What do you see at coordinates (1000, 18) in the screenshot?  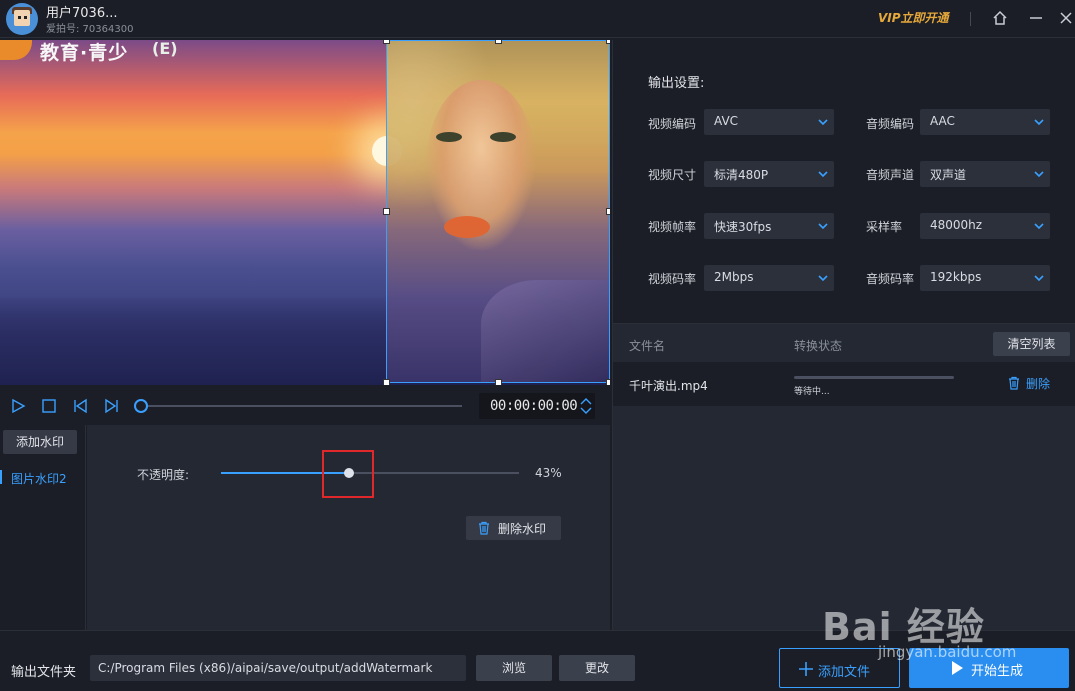 I see `home-icon` at bounding box center [1000, 18].